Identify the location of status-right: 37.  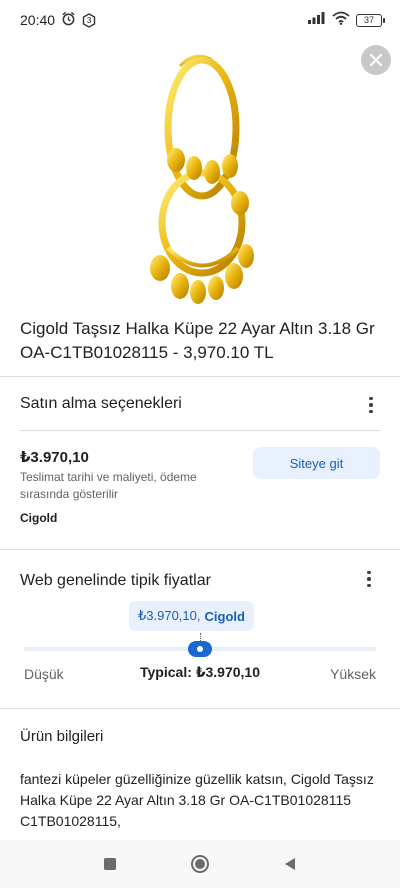
(346, 20).